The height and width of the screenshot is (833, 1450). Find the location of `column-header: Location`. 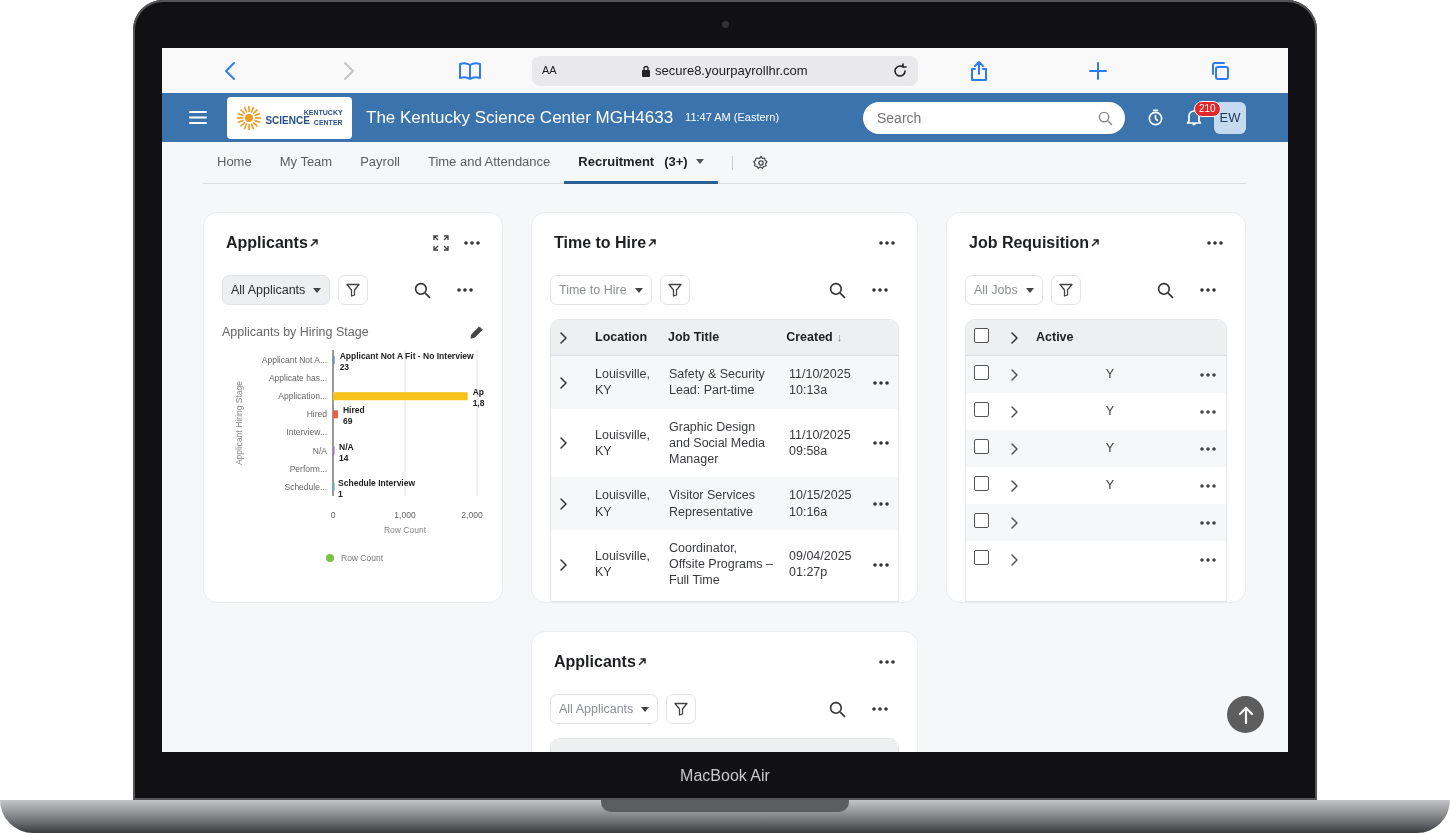

column-header: Location is located at coordinates (621, 337).